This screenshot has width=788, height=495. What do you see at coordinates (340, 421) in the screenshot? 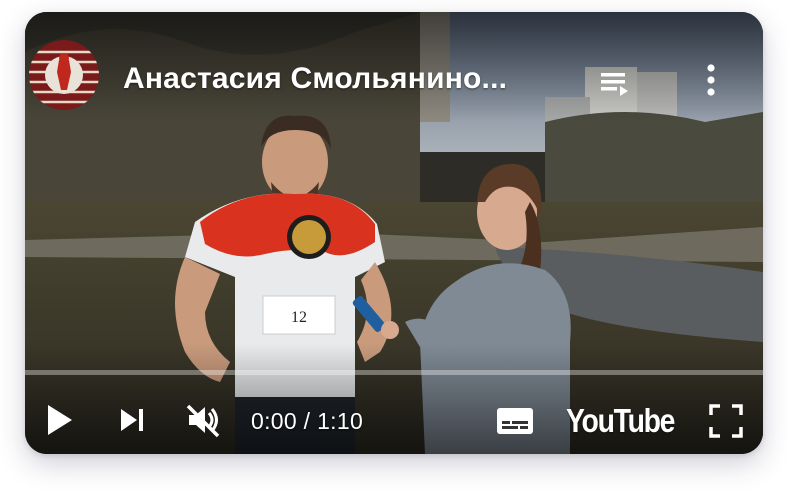
I see `duration: 1:10` at bounding box center [340, 421].